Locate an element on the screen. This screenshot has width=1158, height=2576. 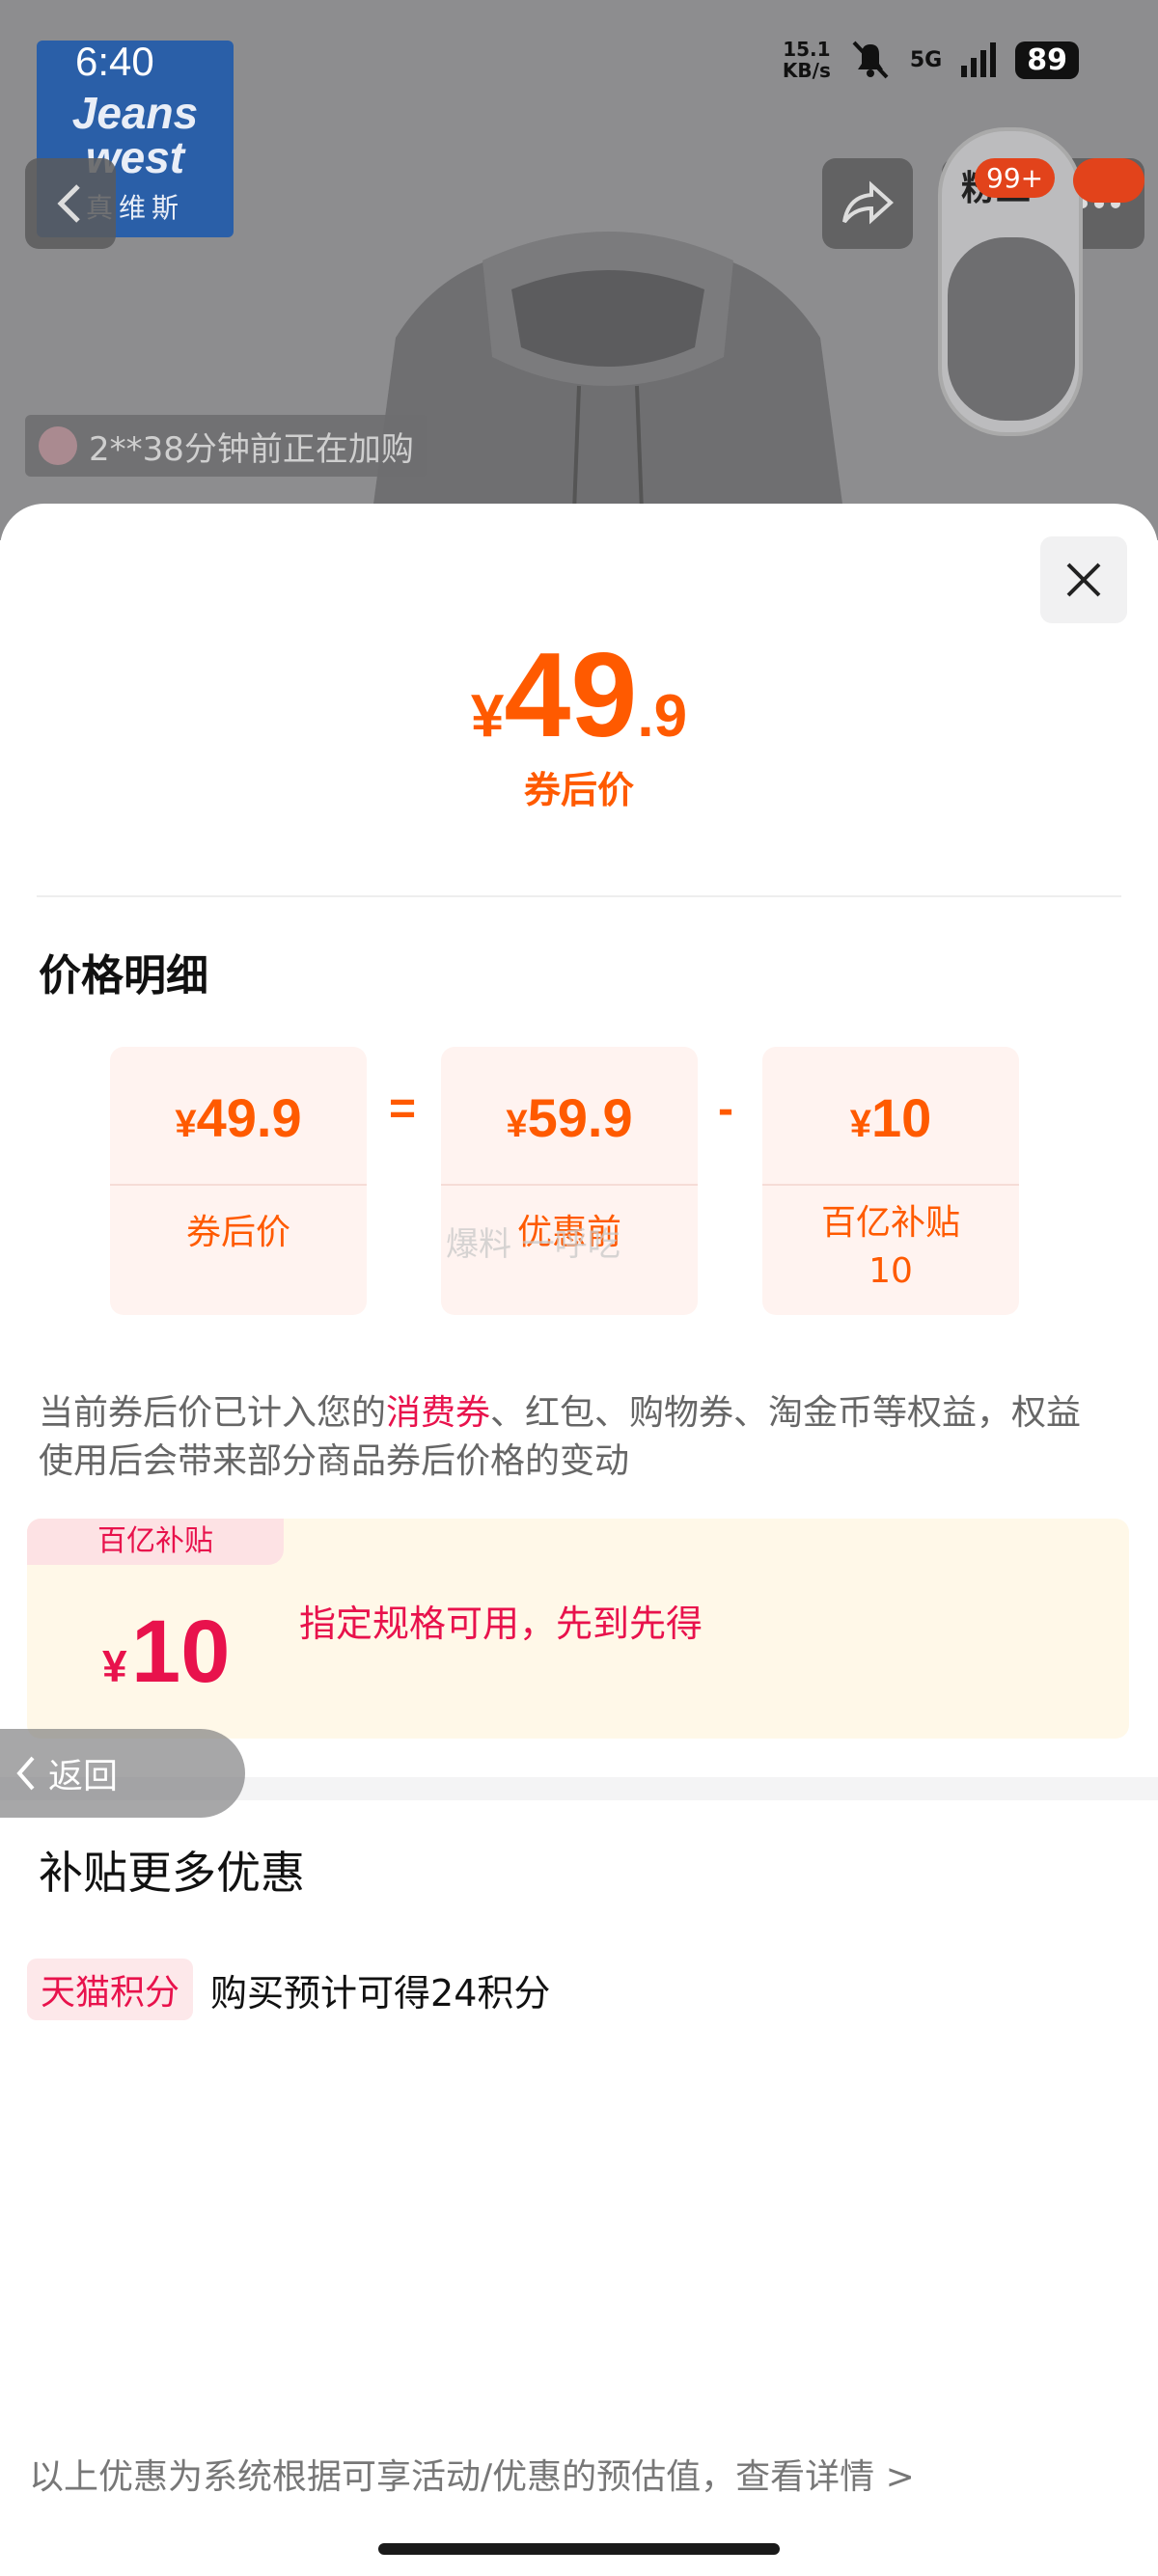
equals-sign: = is located at coordinates (403, 1109).